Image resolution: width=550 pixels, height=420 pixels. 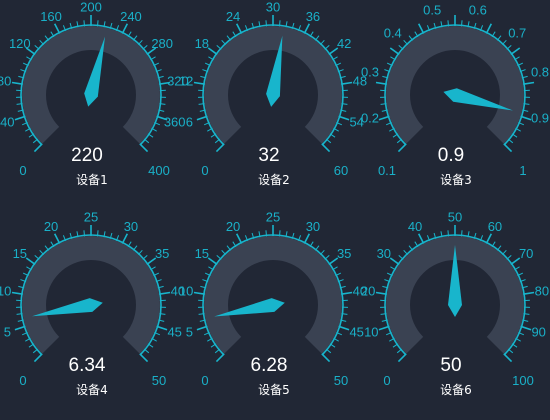 What do you see at coordinates (495, 226) in the screenshot?
I see `tick-label: 60` at bounding box center [495, 226].